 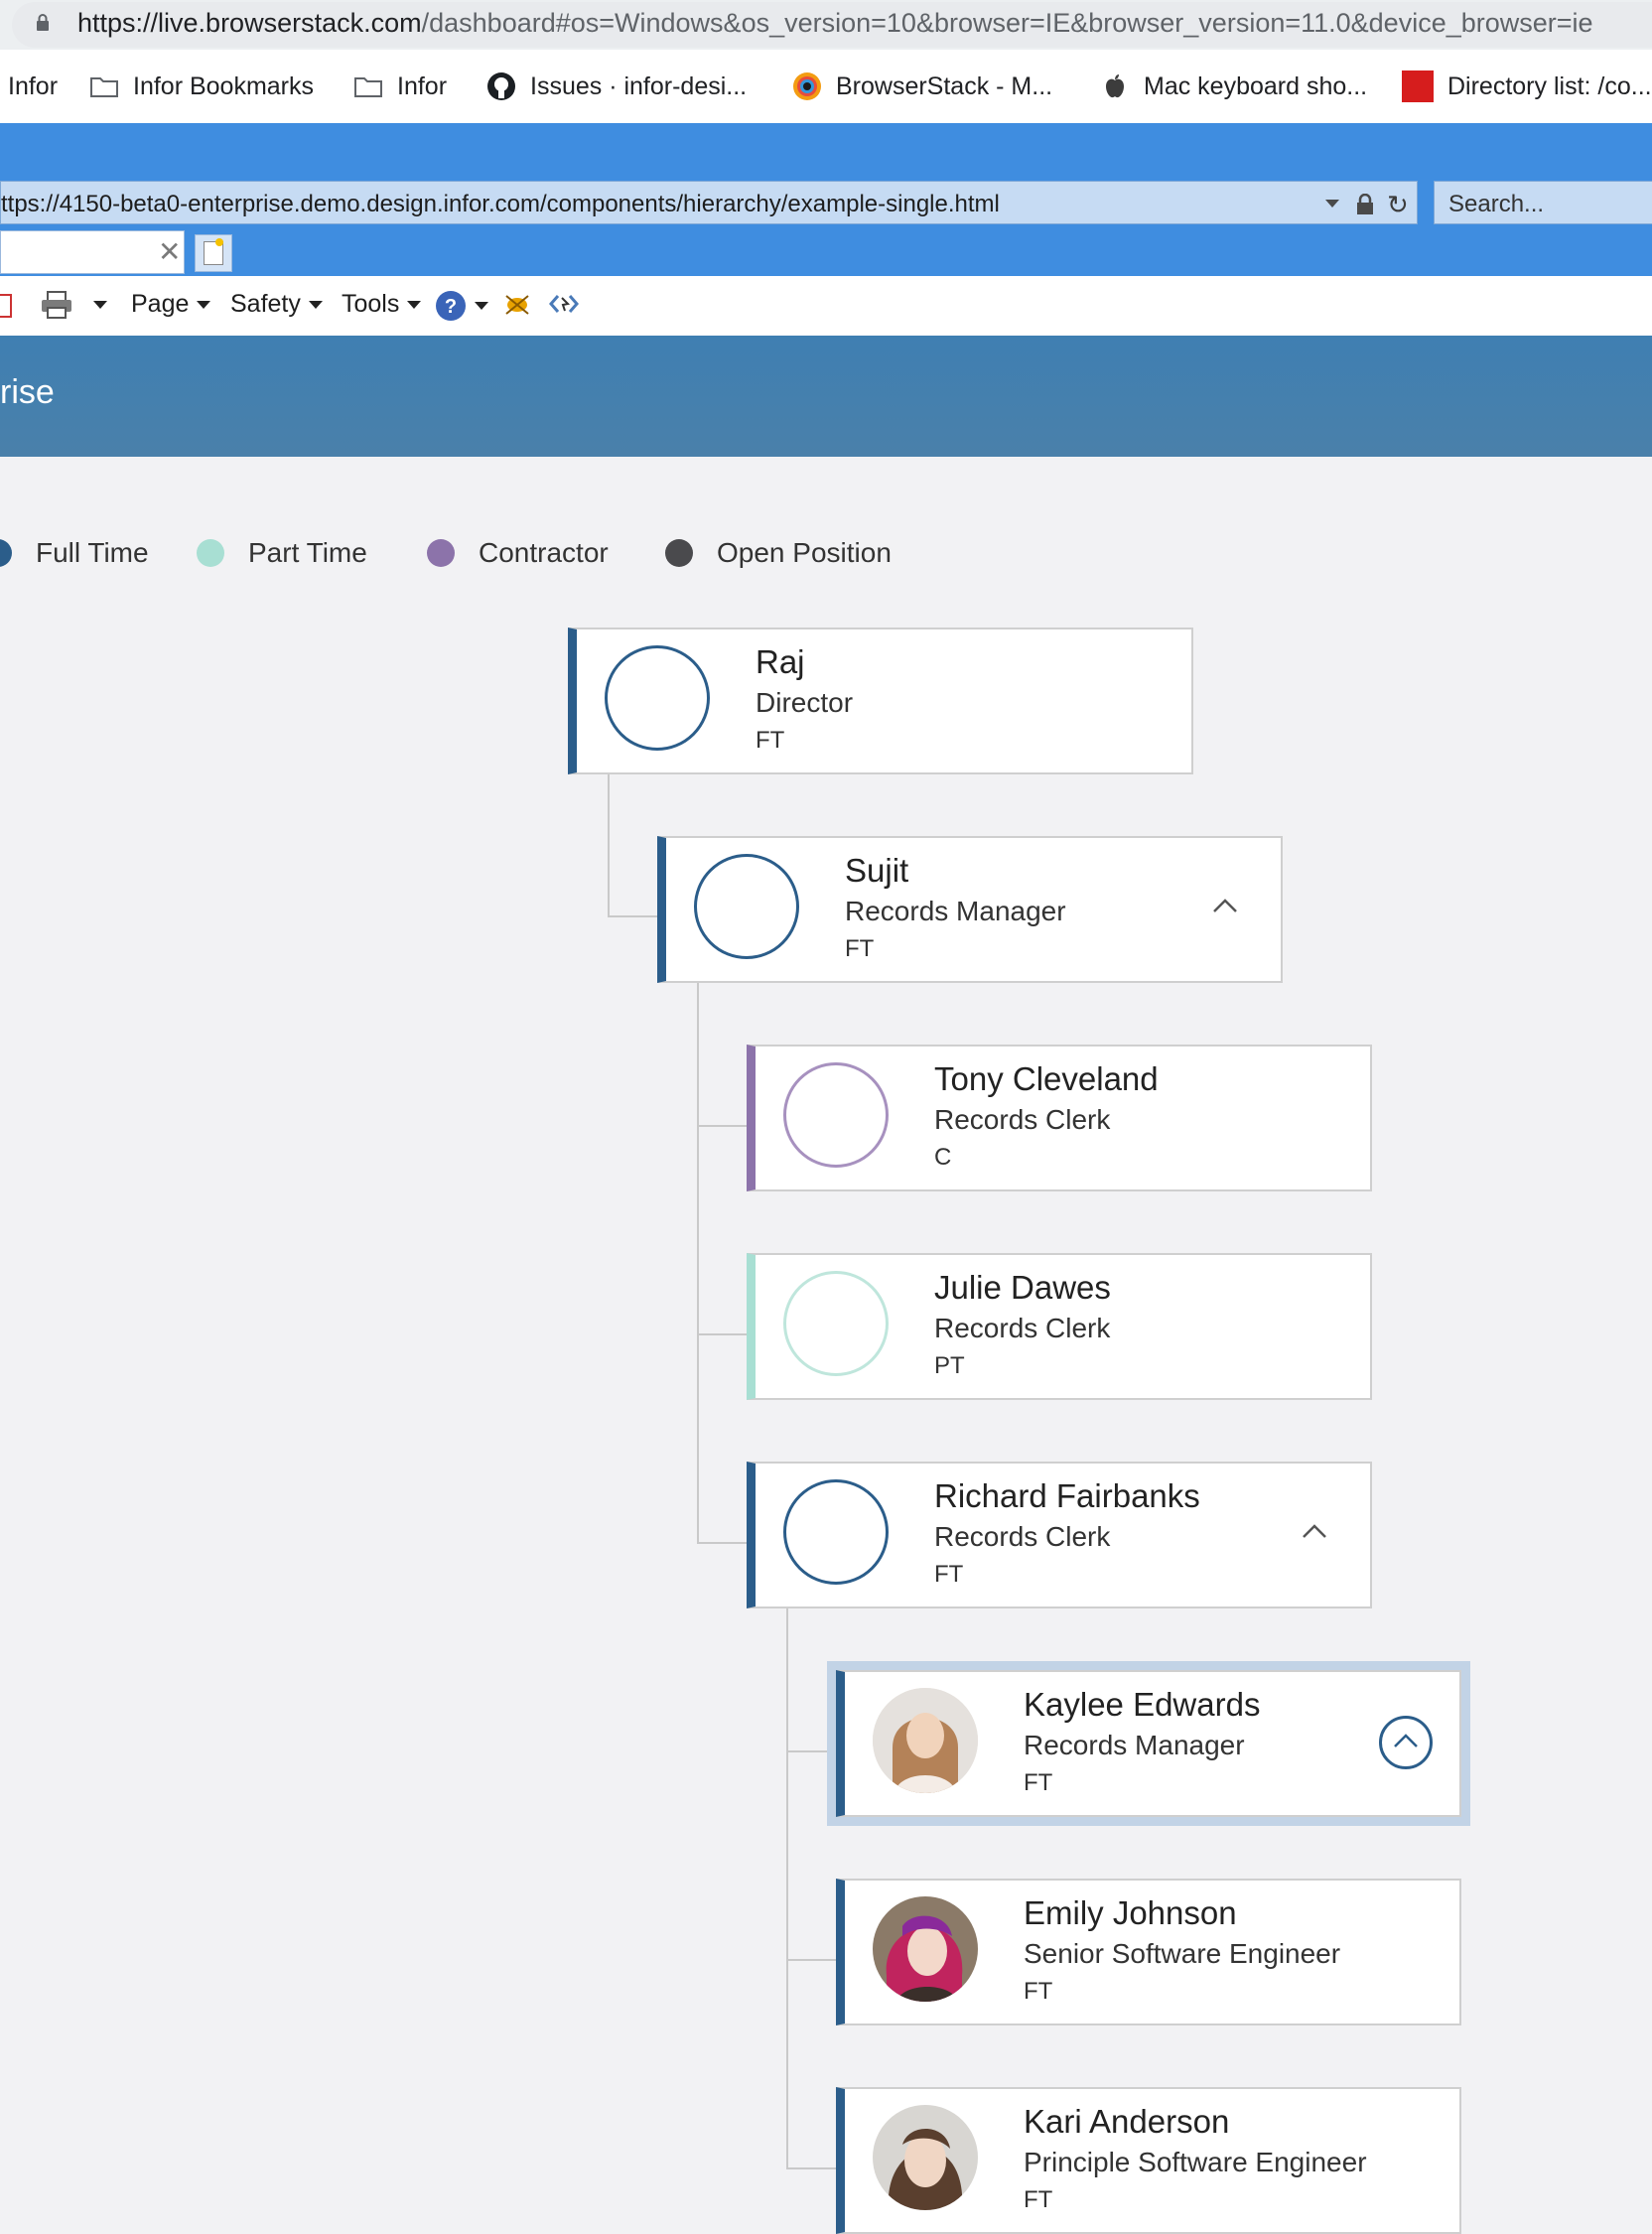 I want to click on printer-icon, so click(x=57, y=305).